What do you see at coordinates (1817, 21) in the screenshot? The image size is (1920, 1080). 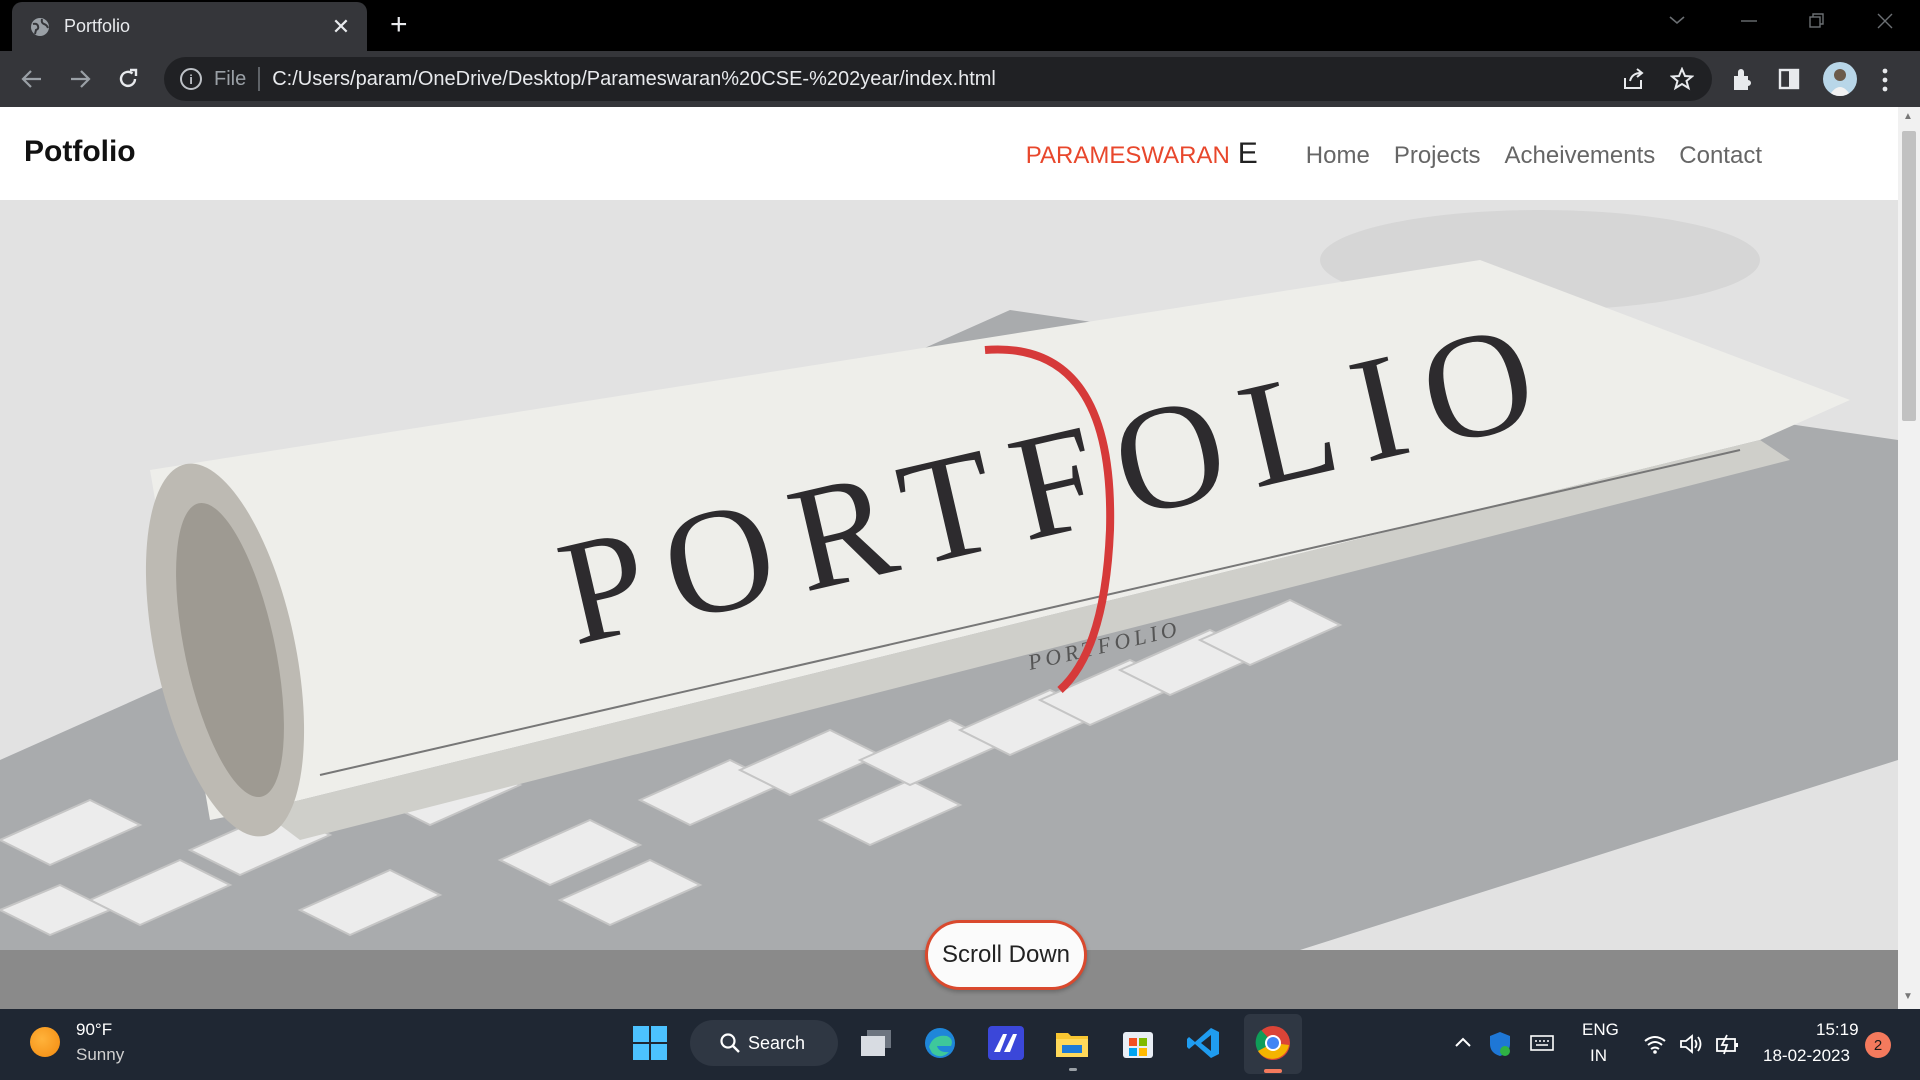 I see `restore-icon` at bounding box center [1817, 21].